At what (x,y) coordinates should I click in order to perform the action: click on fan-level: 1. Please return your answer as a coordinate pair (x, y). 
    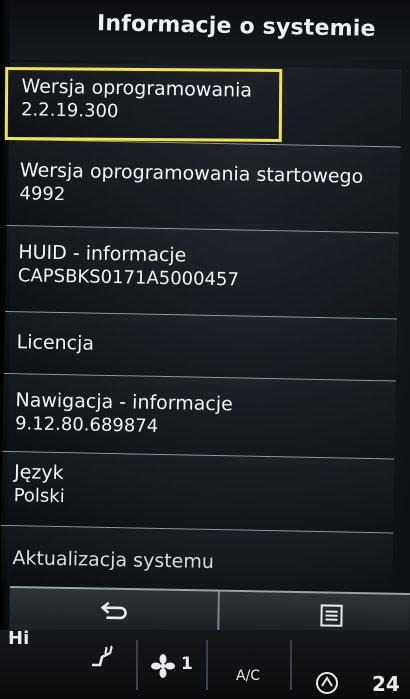
    Looking at the image, I should click on (187, 664).